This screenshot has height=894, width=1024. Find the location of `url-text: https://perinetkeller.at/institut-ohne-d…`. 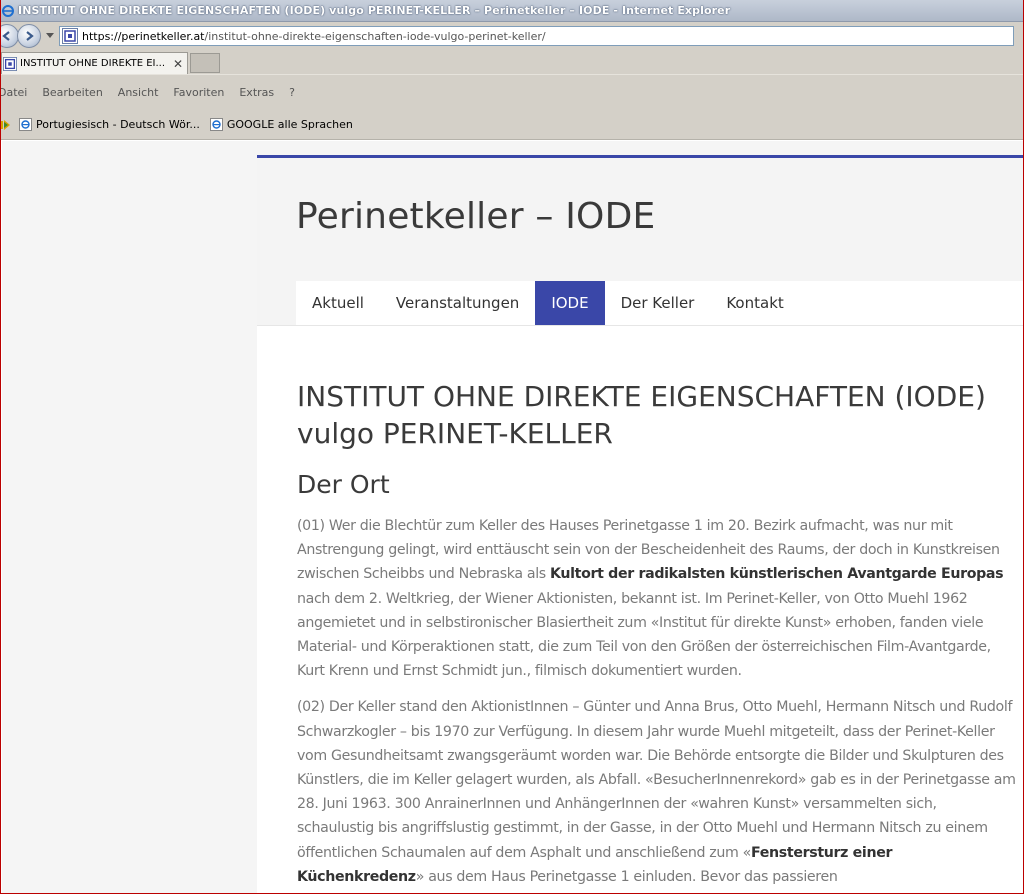

url-text: https://perinetkeller.at/institut-ohne-d… is located at coordinates (314, 36).